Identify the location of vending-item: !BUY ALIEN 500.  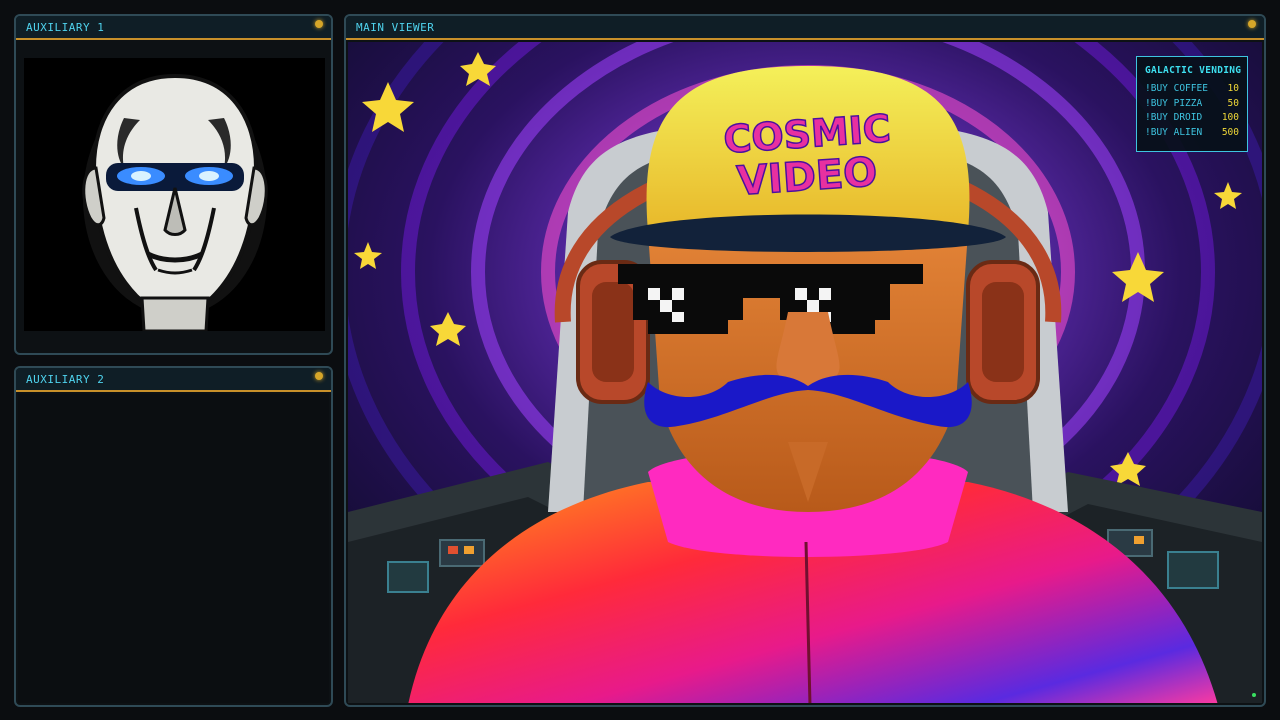
(1192, 133).